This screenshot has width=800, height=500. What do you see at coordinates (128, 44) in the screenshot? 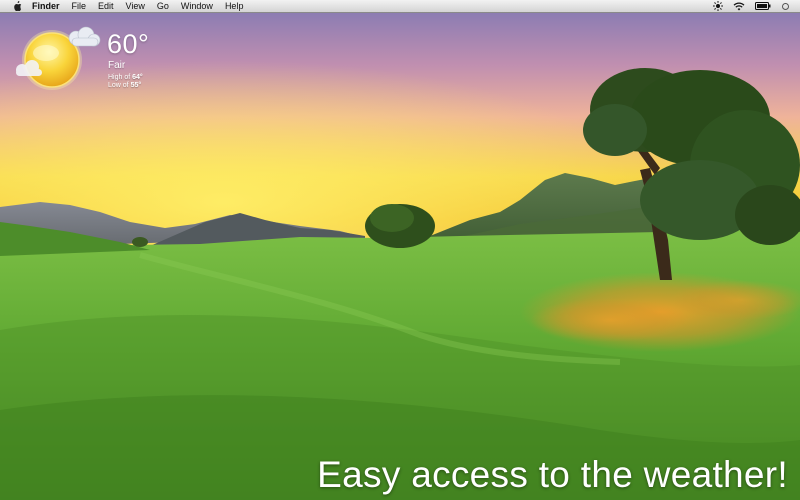
I see `weather-temperature: 60°` at bounding box center [128, 44].